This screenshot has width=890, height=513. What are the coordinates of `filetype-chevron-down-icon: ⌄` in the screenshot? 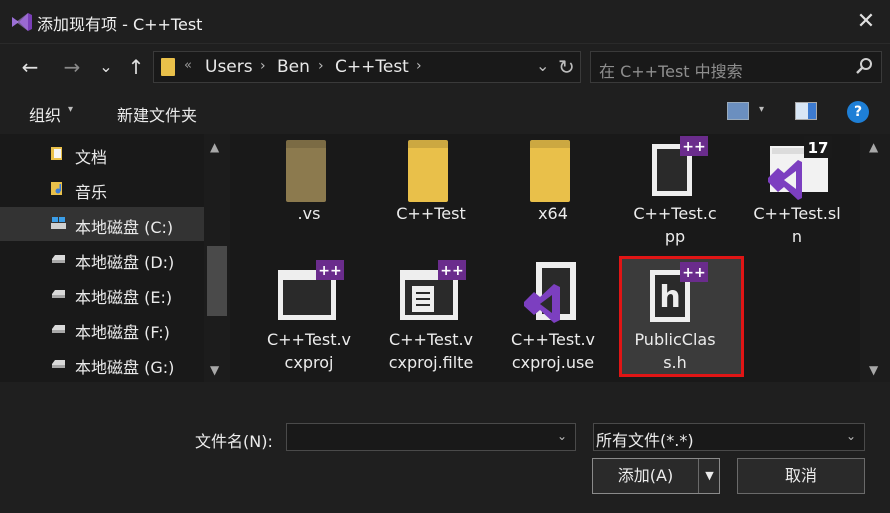 It's located at (851, 436).